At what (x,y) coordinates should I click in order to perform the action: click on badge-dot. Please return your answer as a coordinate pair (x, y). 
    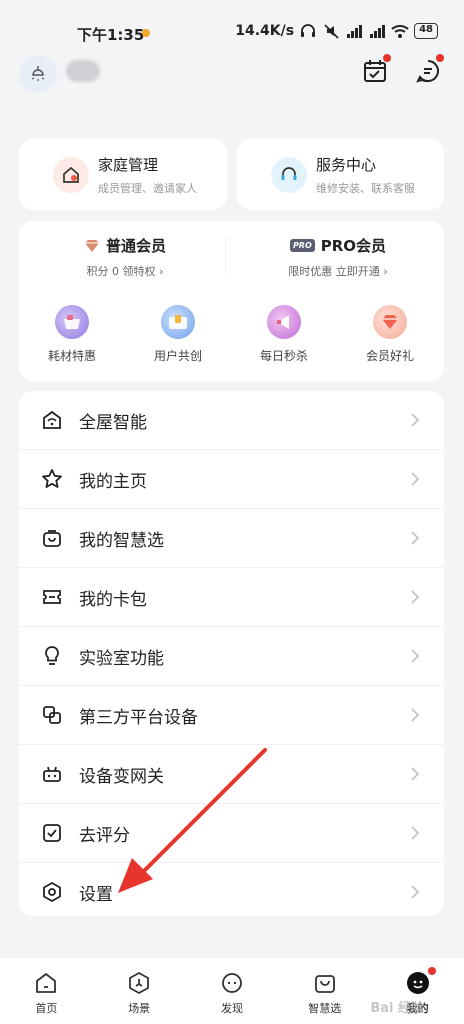
    Looking at the image, I should click on (431, 971).